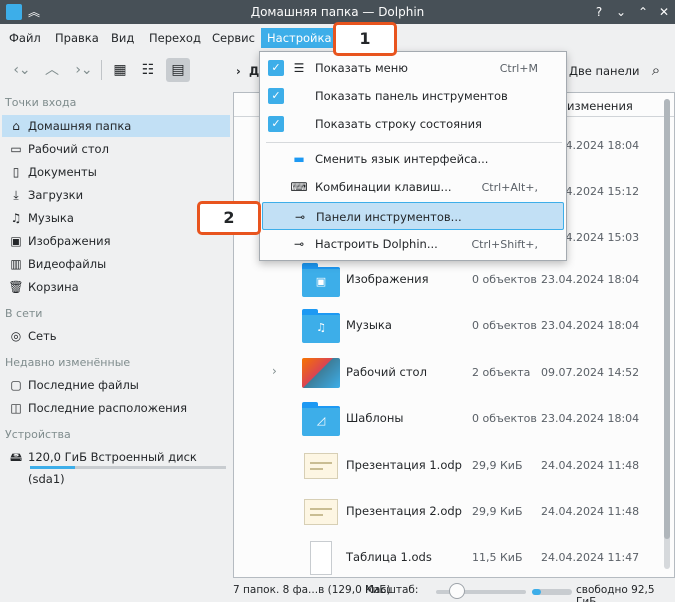  I want to click on free-space-fill, so click(537, 592).